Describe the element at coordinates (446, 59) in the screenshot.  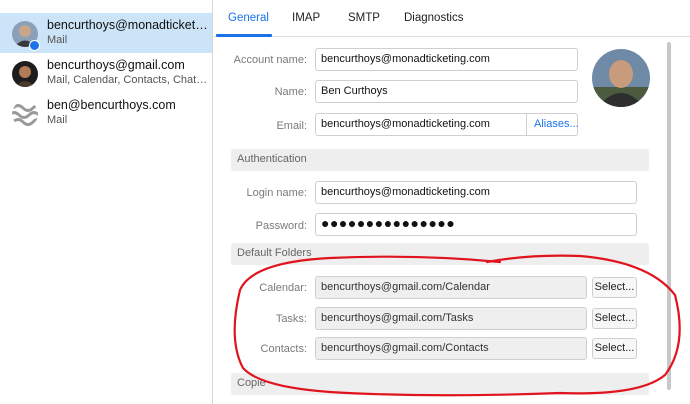
I see `account-name-field: bencurthoys@monadticketing.com` at that location.